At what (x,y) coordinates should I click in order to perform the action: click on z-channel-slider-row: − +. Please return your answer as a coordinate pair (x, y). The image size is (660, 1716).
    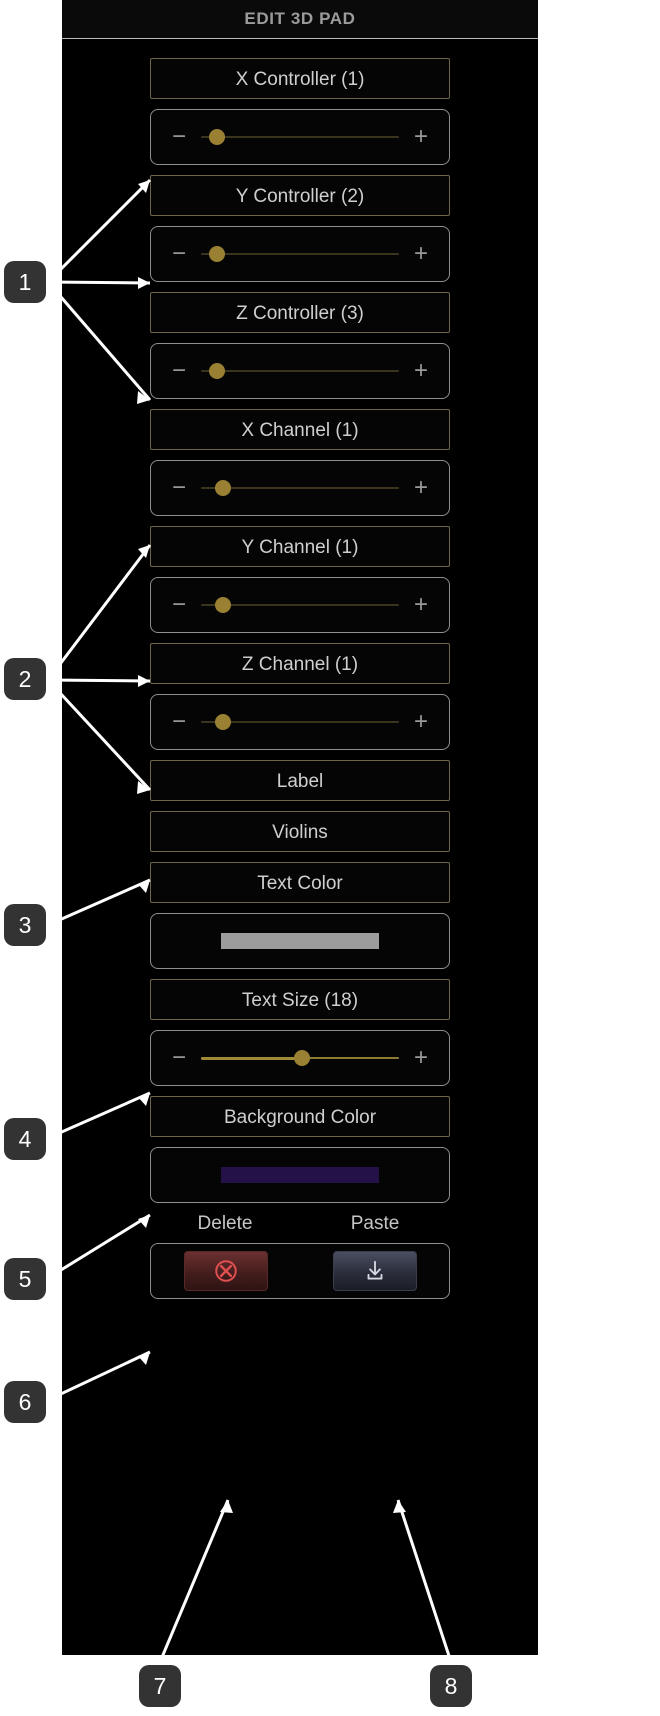
    Looking at the image, I should click on (300, 722).